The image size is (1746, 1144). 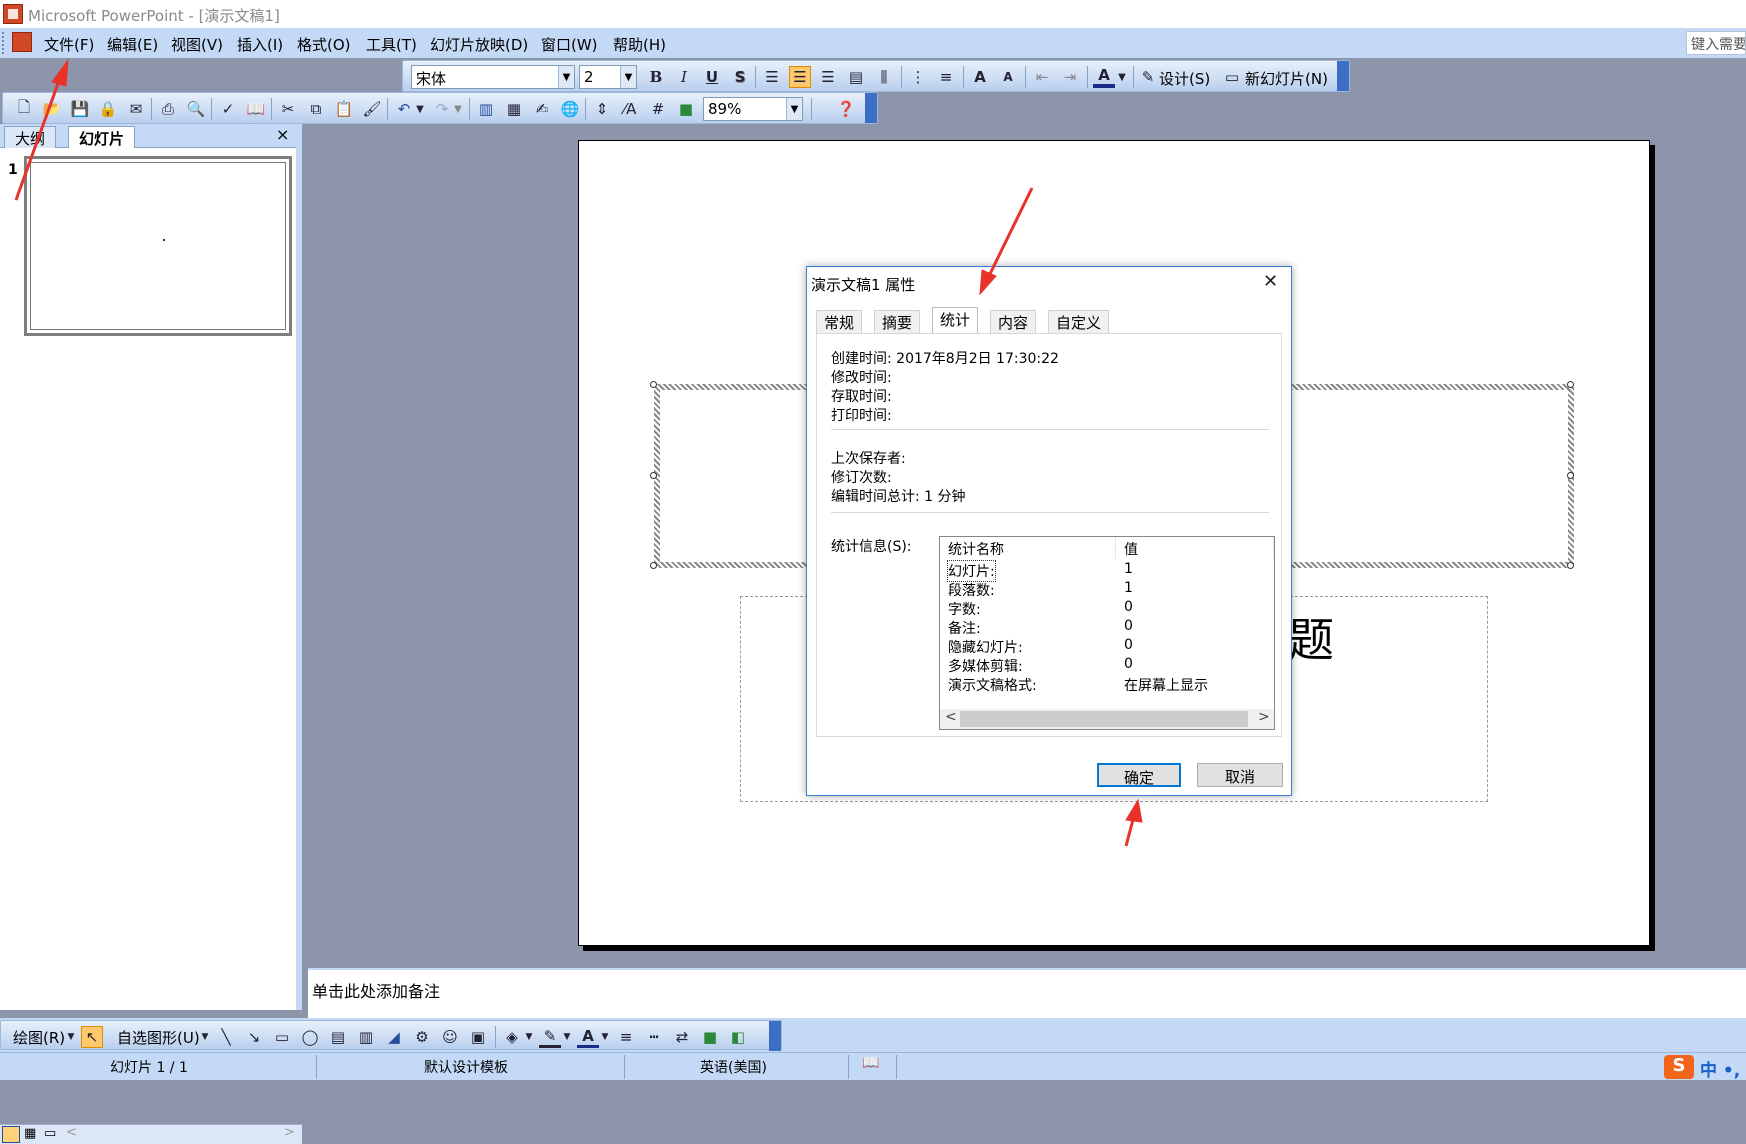 What do you see at coordinates (1006, 241) in the screenshot?
I see `arrow-annotation-statistics-tab` at bounding box center [1006, 241].